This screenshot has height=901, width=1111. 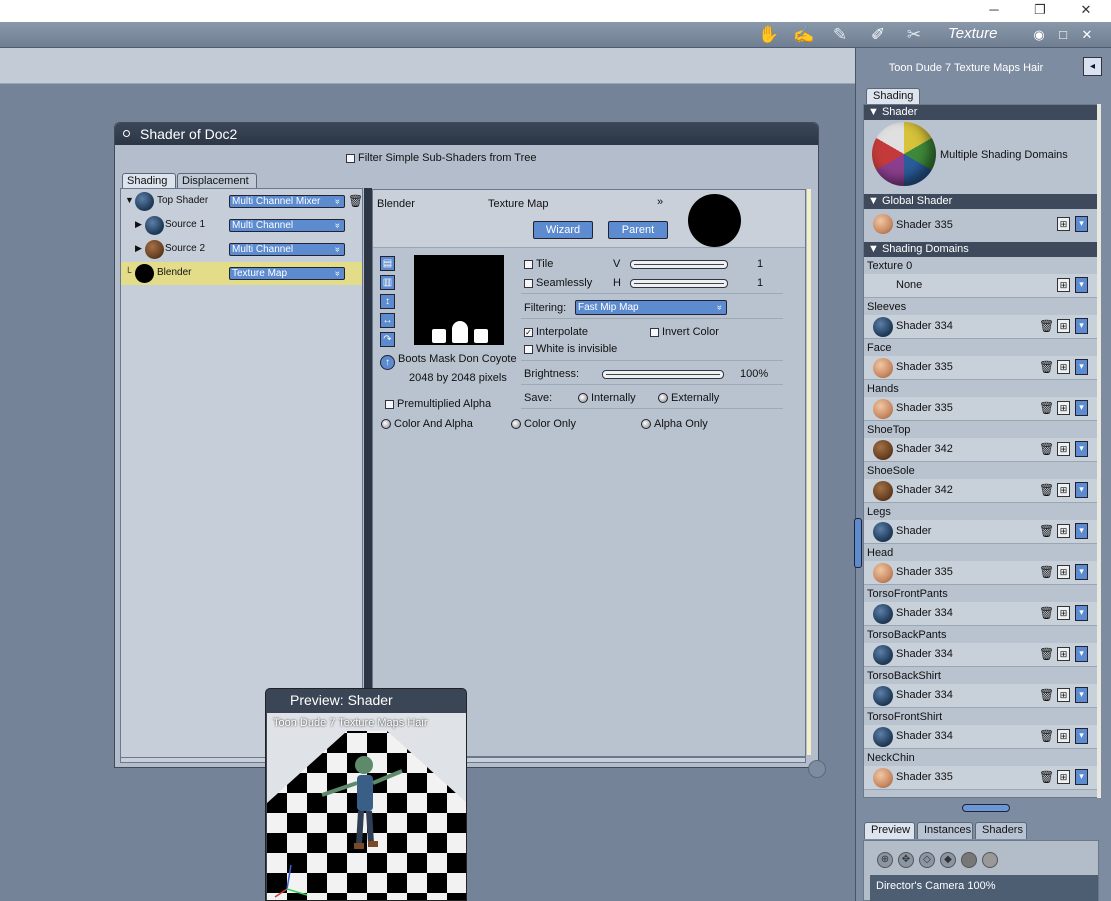 I want to click on wireframe-cube-icon: ◇, so click(x=927, y=860).